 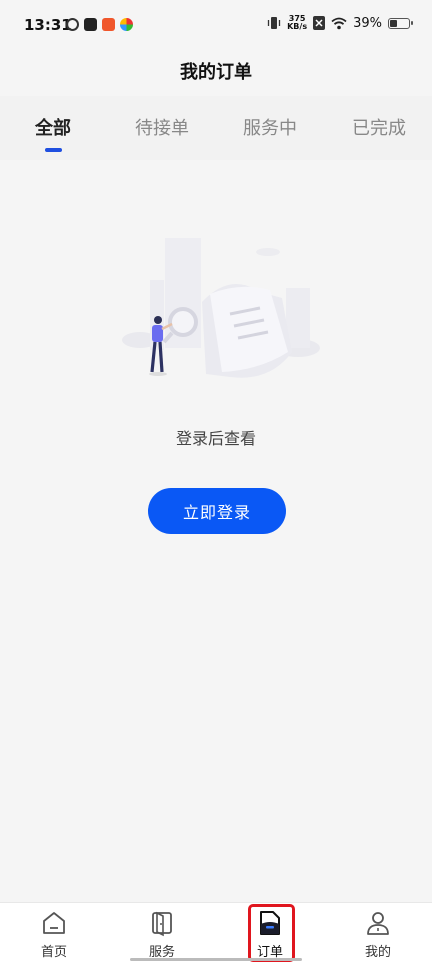 I want to click on nav-label-home: 首页, so click(x=53, y=952).